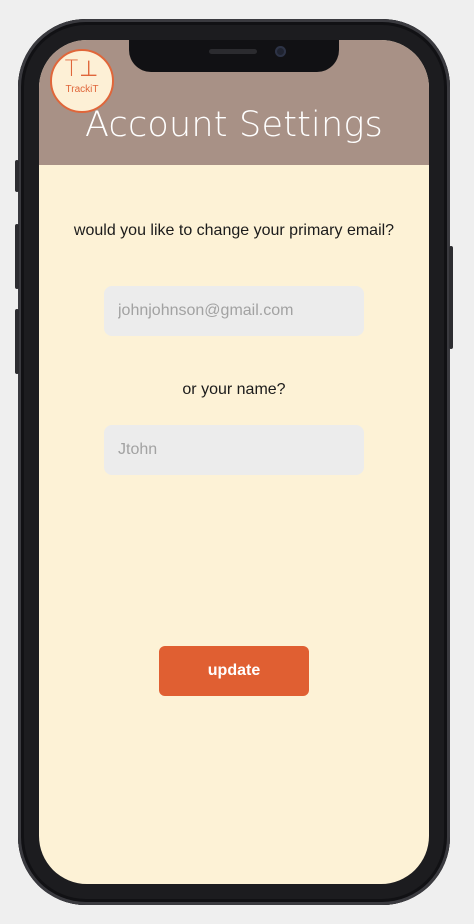 The height and width of the screenshot is (924, 474). Describe the element at coordinates (82, 69) in the screenshot. I see `logo-mark: T⊥` at that location.